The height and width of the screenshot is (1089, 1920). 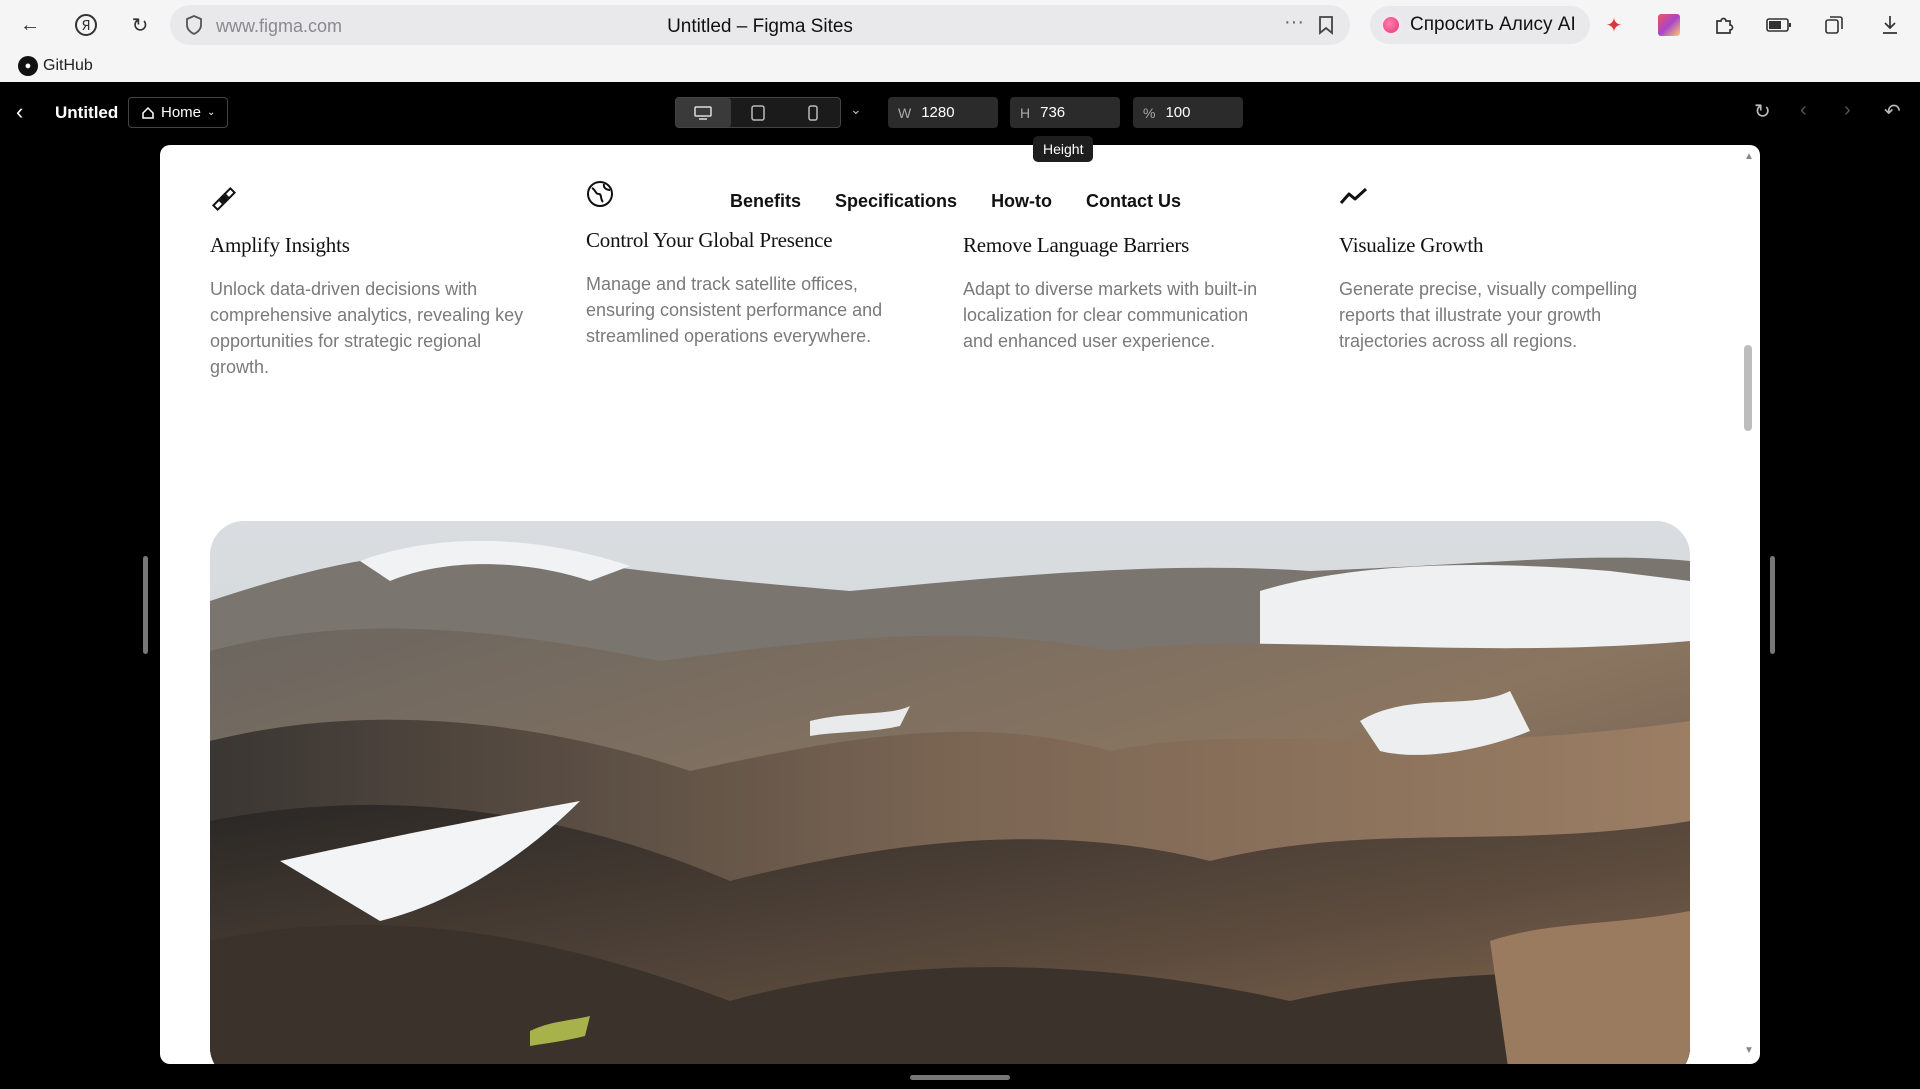 I want to click on desktop-icon, so click(x=703, y=112).